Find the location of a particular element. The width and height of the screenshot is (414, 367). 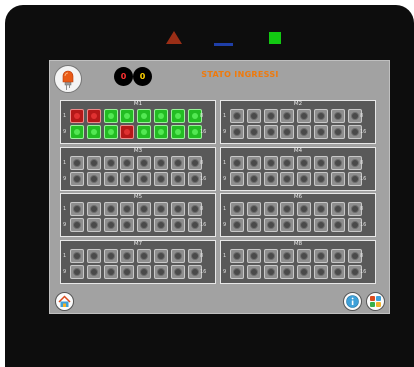

info-button is located at coordinates (352, 301).